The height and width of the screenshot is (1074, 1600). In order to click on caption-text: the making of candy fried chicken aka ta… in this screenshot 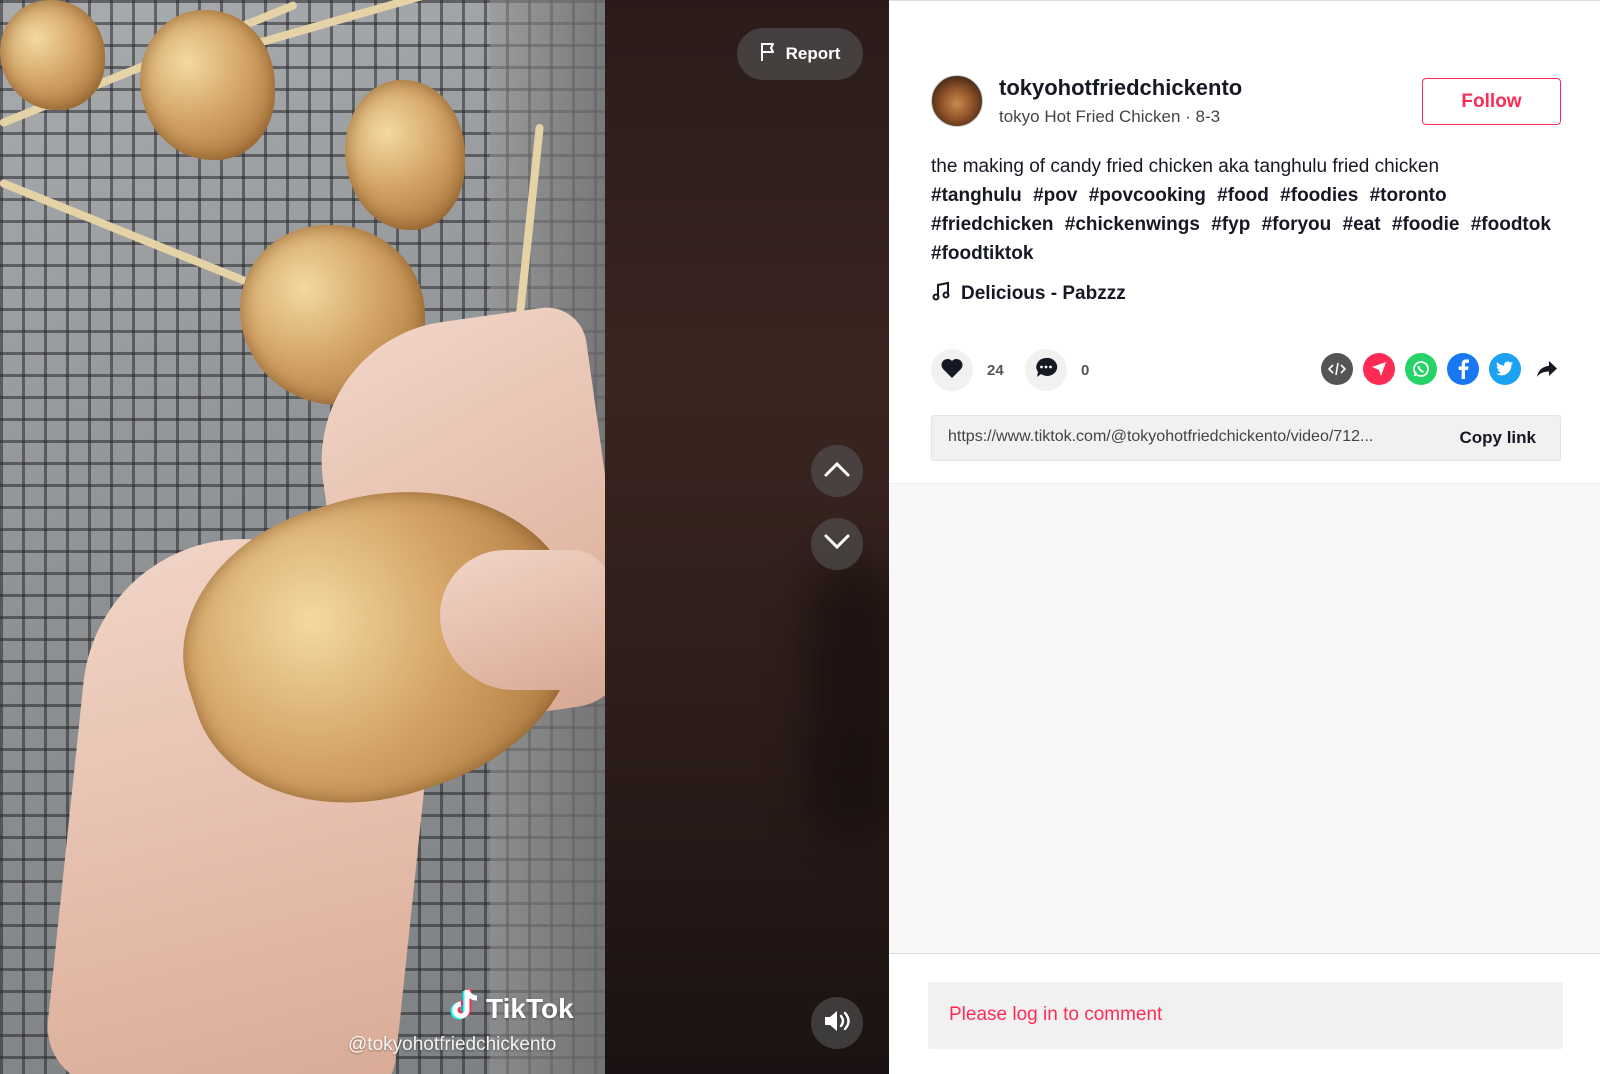, I will do `click(1185, 166)`.